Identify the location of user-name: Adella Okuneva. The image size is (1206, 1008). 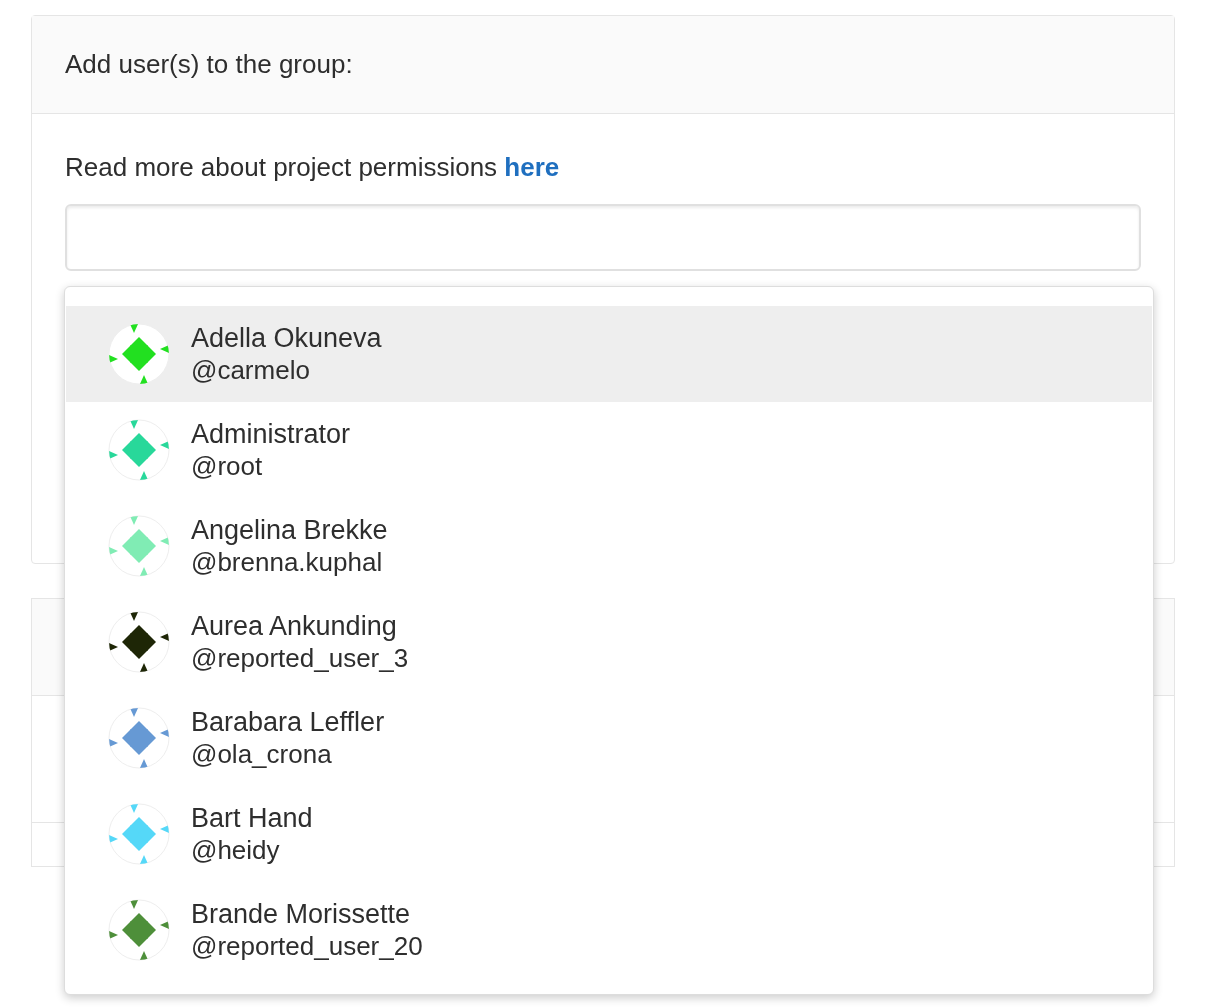
(286, 338).